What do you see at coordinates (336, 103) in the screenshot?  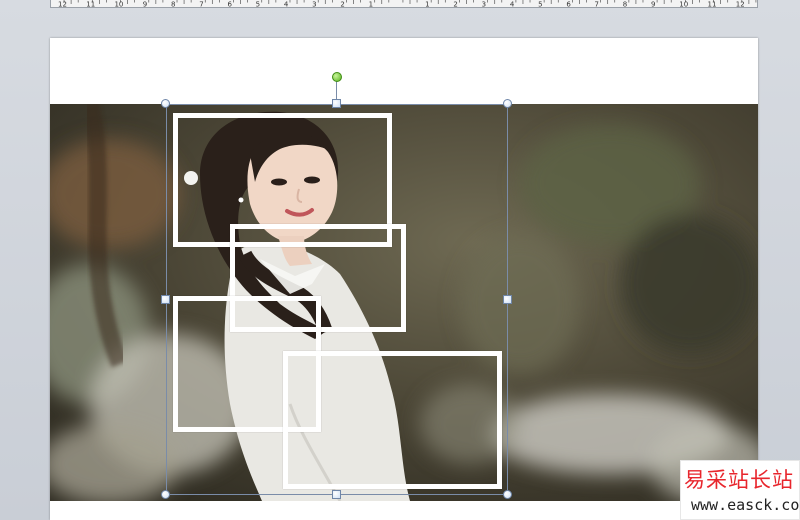 I see `resize-handle-top-center` at bounding box center [336, 103].